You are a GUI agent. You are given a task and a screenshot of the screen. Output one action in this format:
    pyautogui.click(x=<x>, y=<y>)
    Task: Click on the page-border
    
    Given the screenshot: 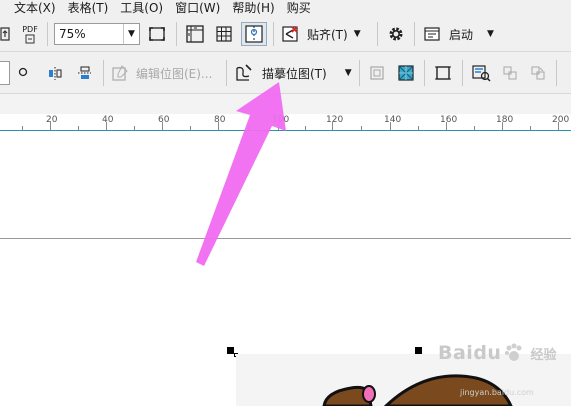 What is the action you would take?
    pyautogui.click(x=285, y=238)
    